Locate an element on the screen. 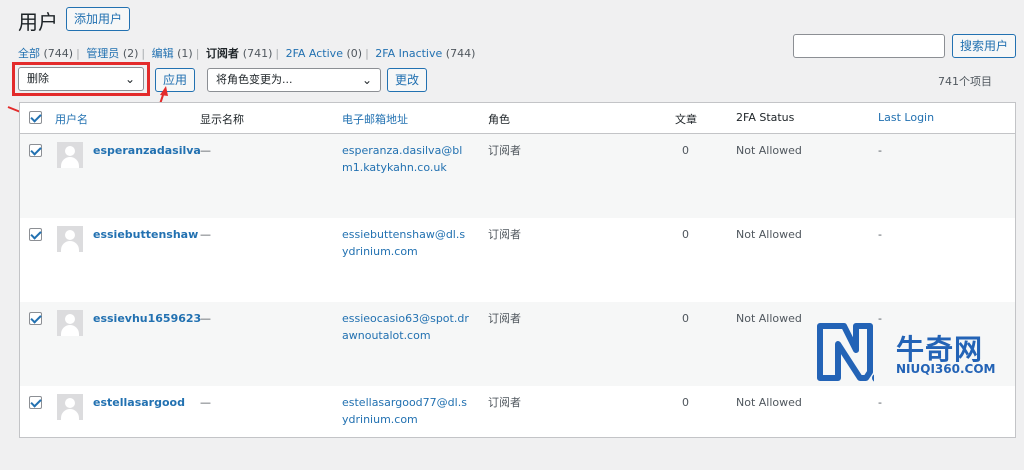 The height and width of the screenshot is (470, 1024). email-link: essiebuttenshaw@dl.sydrinium.com is located at coordinates (406, 243).